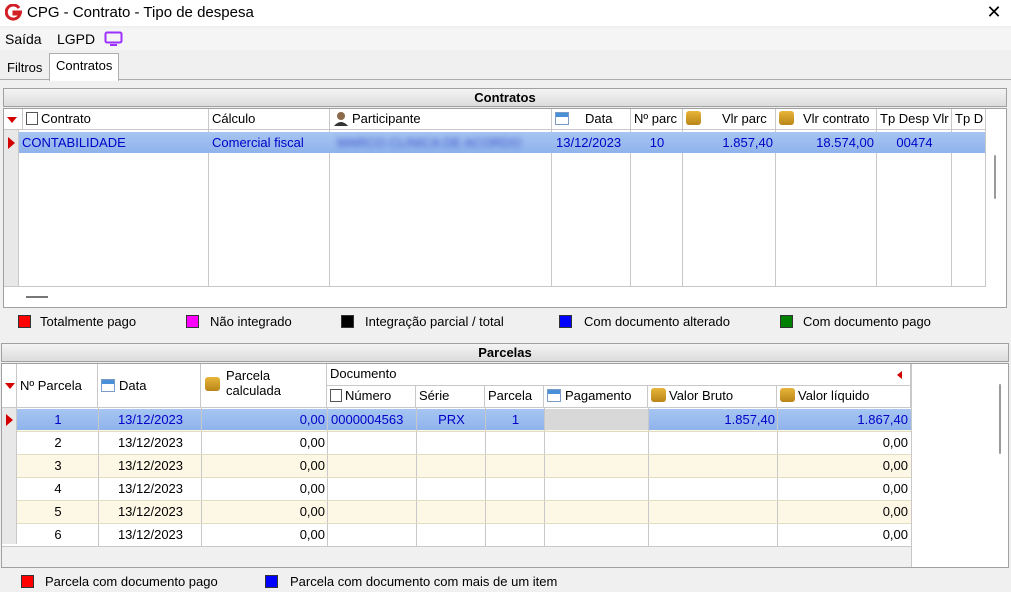 The height and width of the screenshot is (592, 1011). I want to click on parcelas-section-header: Parcelas, so click(505, 352).